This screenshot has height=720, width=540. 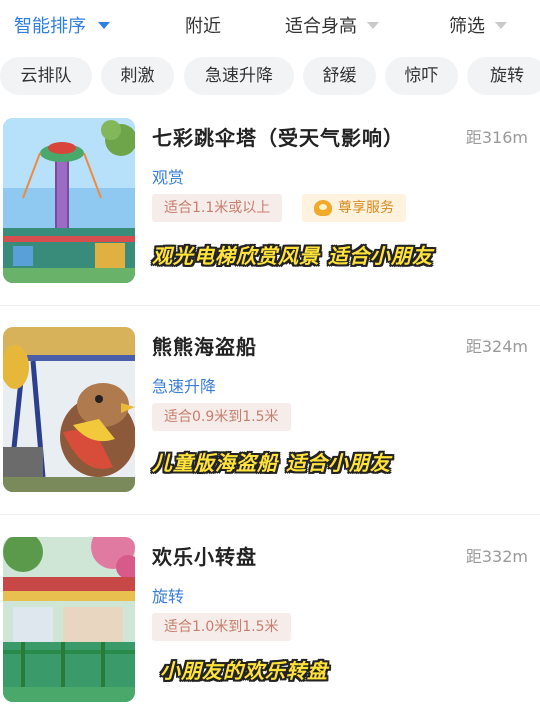 I want to click on category-link: 观赏, so click(x=168, y=176).